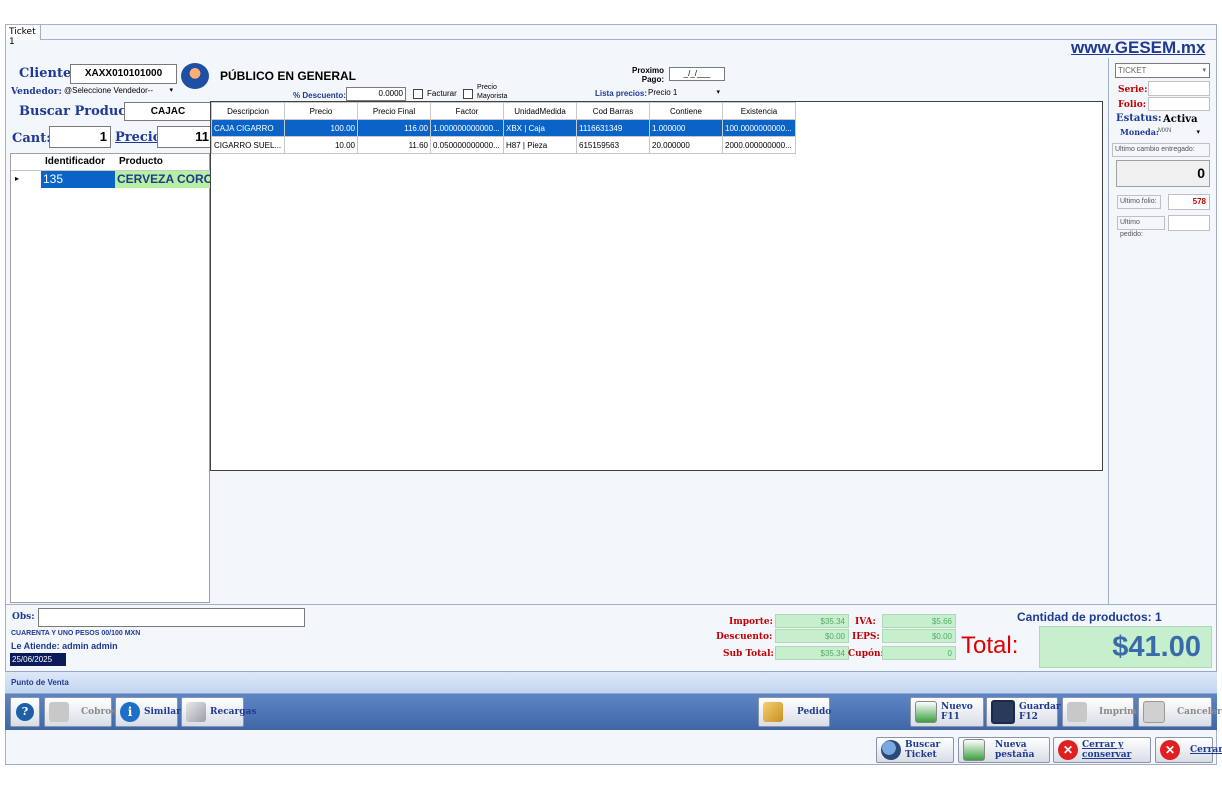 The image size is (1222, 788). What do you see at coordinates (23, 617) in the screenshot?
I see `obs-label: Obs:` at bounding box center [23, 617].